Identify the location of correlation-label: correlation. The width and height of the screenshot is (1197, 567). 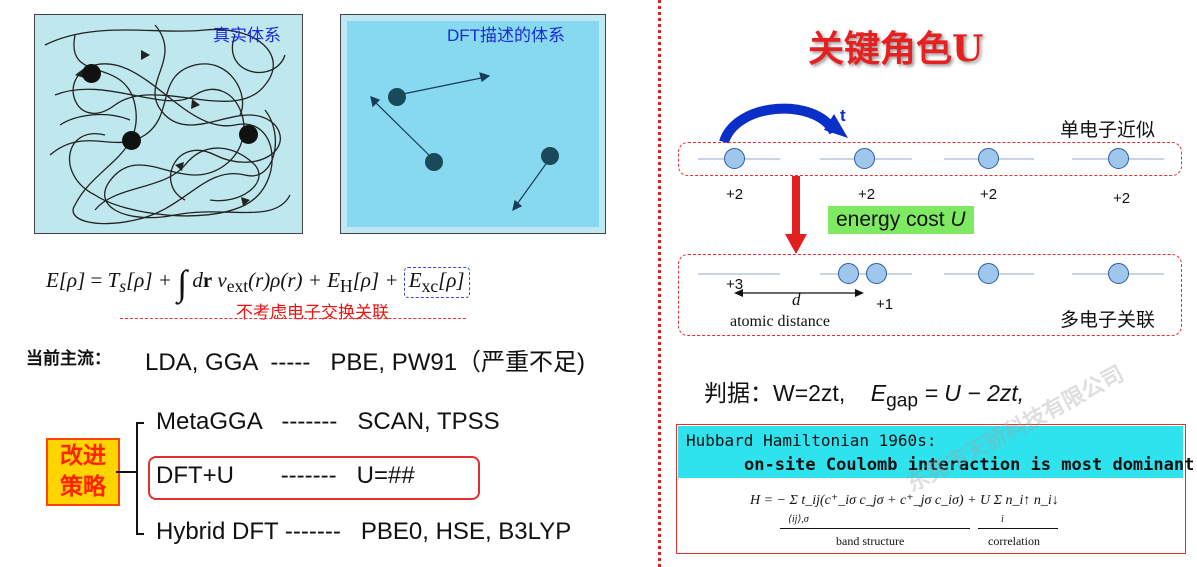
(1014, 541).